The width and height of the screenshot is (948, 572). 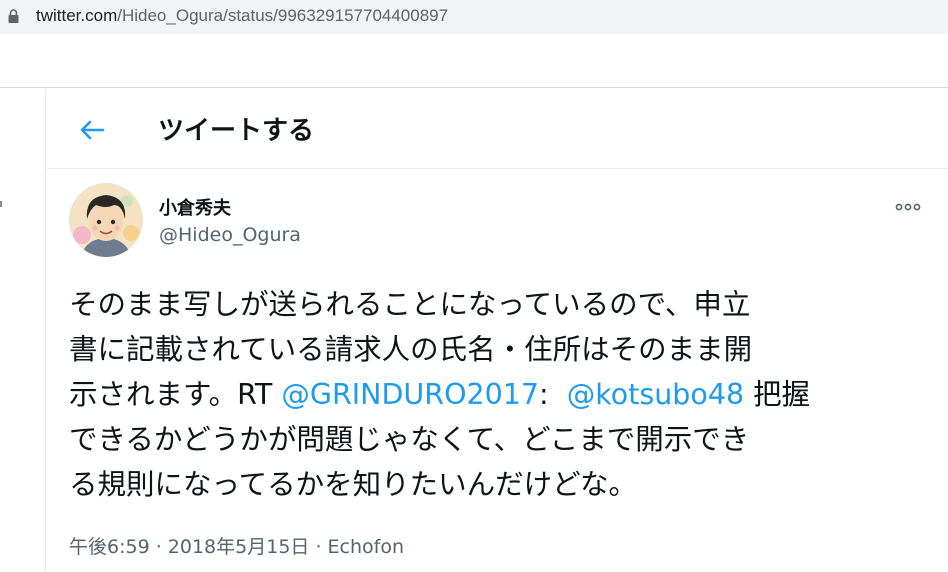 I want to click on arrow-left-icon, so click(x=92, y=130).